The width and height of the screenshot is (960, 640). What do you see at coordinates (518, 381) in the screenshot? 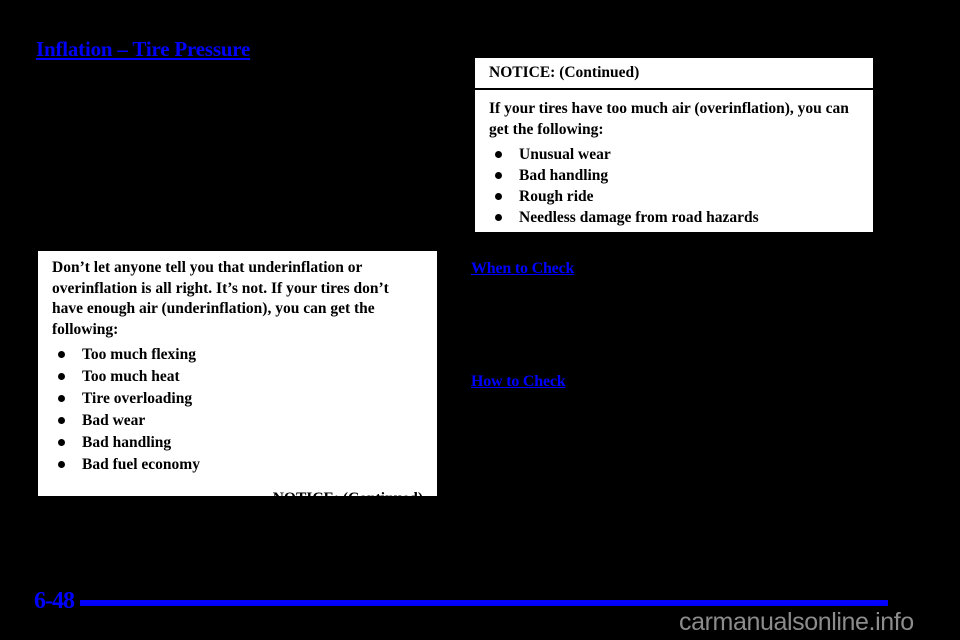
I see `section-heading-how-to-check: How to Check` at bounding box center [518, 381].